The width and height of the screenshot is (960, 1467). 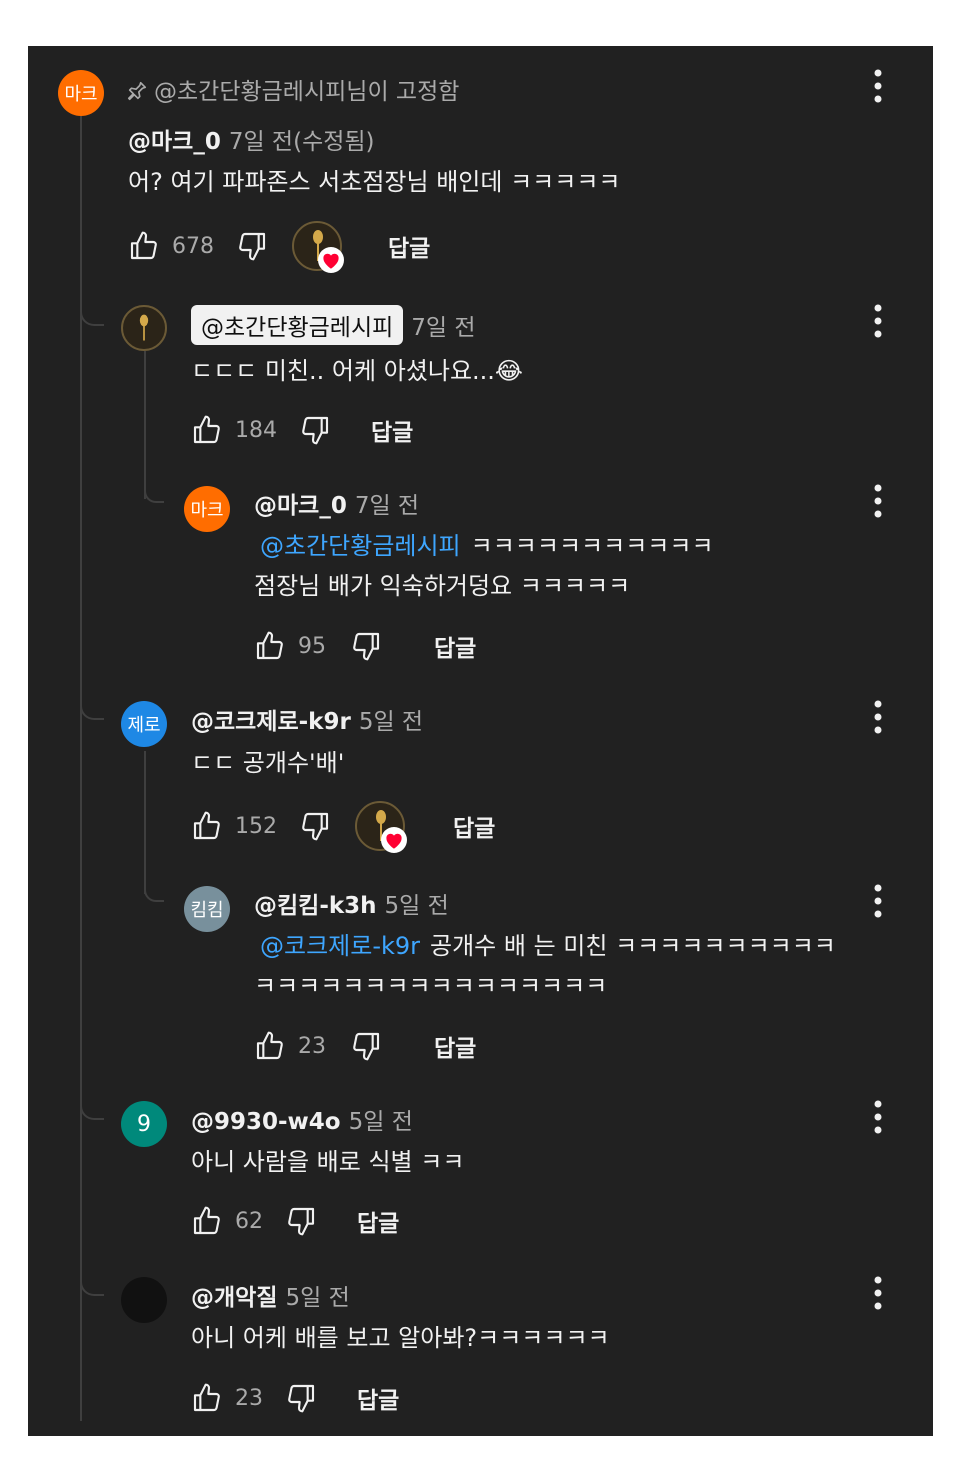 What do you see at coordinates (256, 826) in the screenshot?
I see `like-count: 152` at bounding box center [256, 826].